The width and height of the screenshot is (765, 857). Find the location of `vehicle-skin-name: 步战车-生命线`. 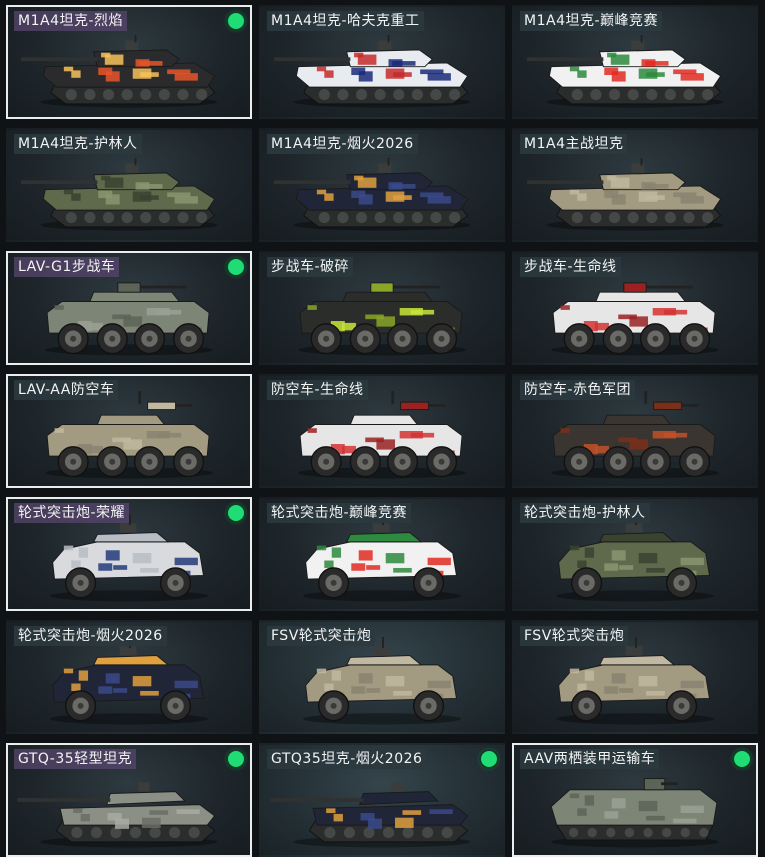

vehicle-skin-name: 步战车-生命线 is located at coordinates (570, 267).